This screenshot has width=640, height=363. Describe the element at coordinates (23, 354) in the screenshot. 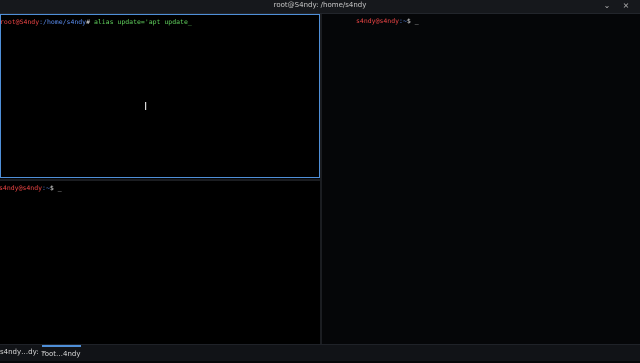

I see `taskbar-item-shell: s4ndy…dy: ~` at that location.